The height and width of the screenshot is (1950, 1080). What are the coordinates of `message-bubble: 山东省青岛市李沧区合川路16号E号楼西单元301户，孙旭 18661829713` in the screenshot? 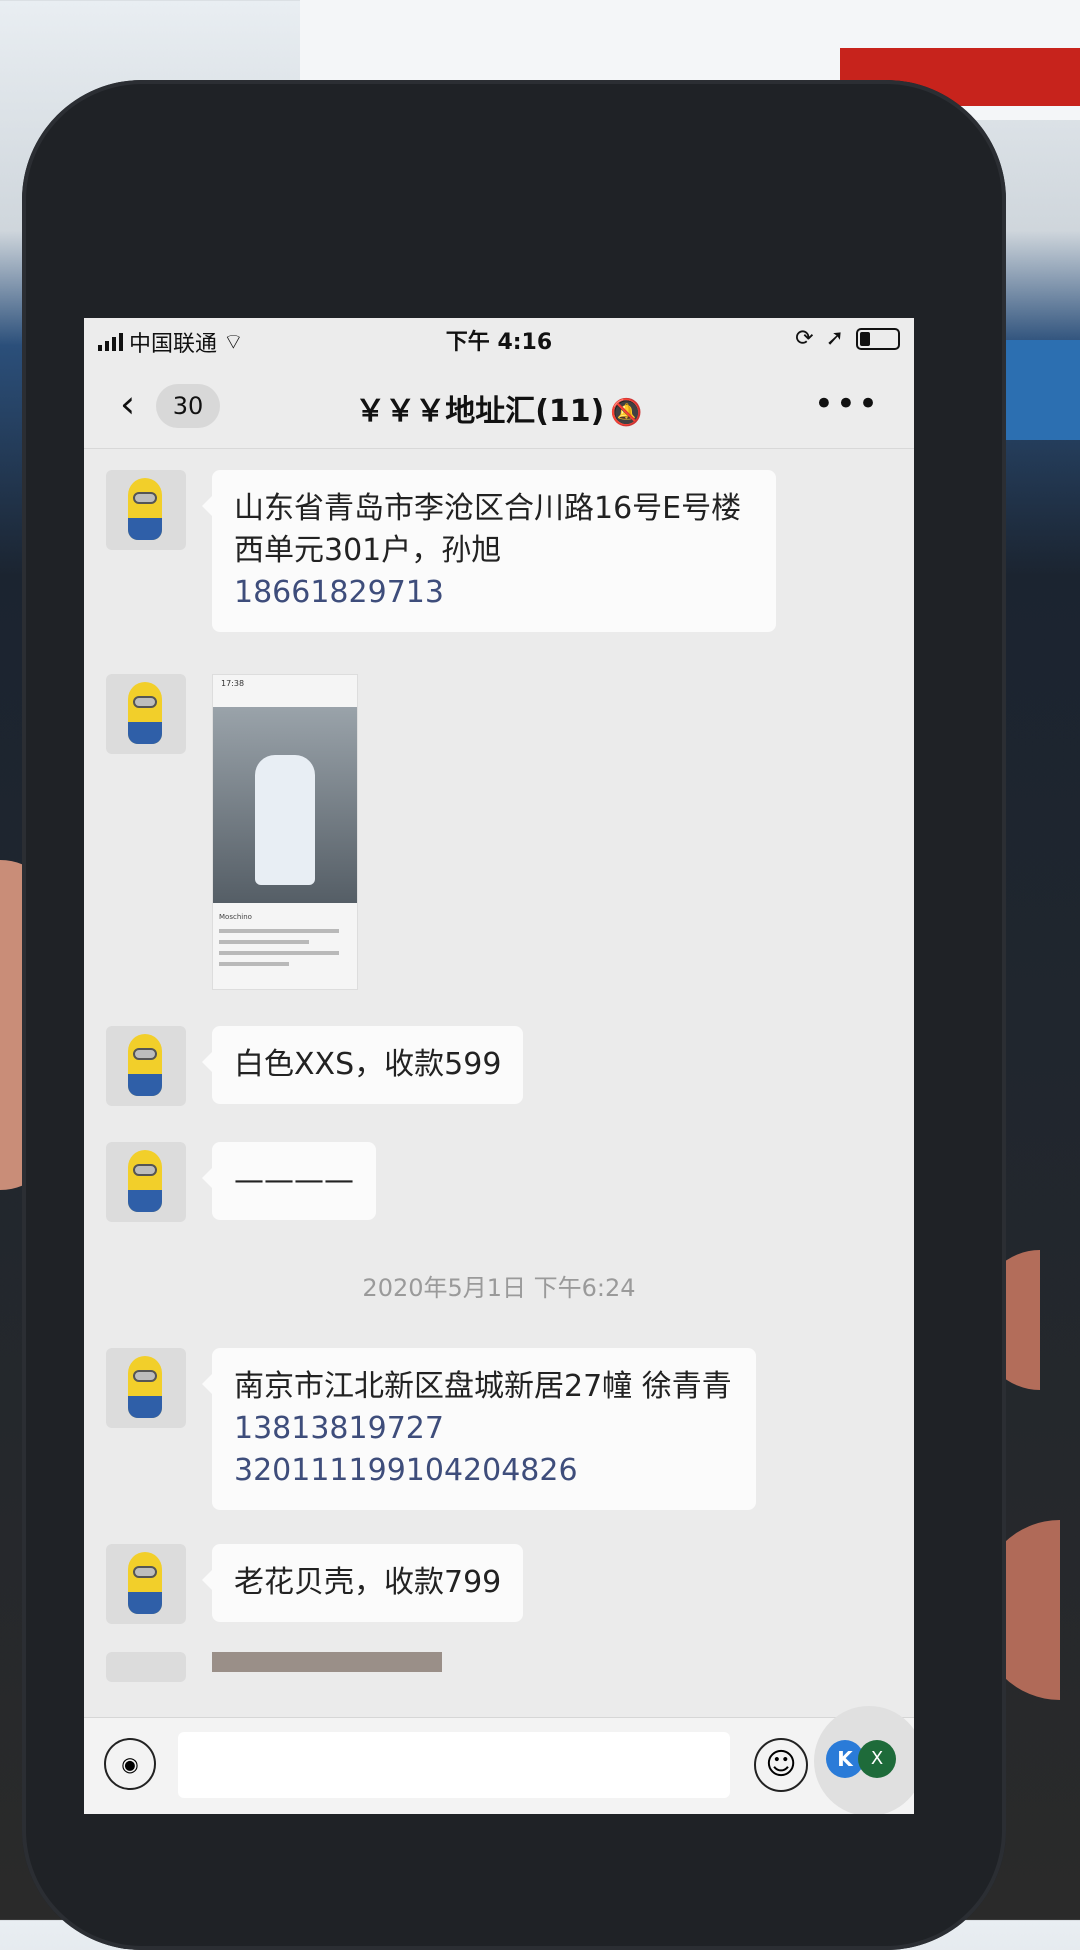 It's located at (489, 551).